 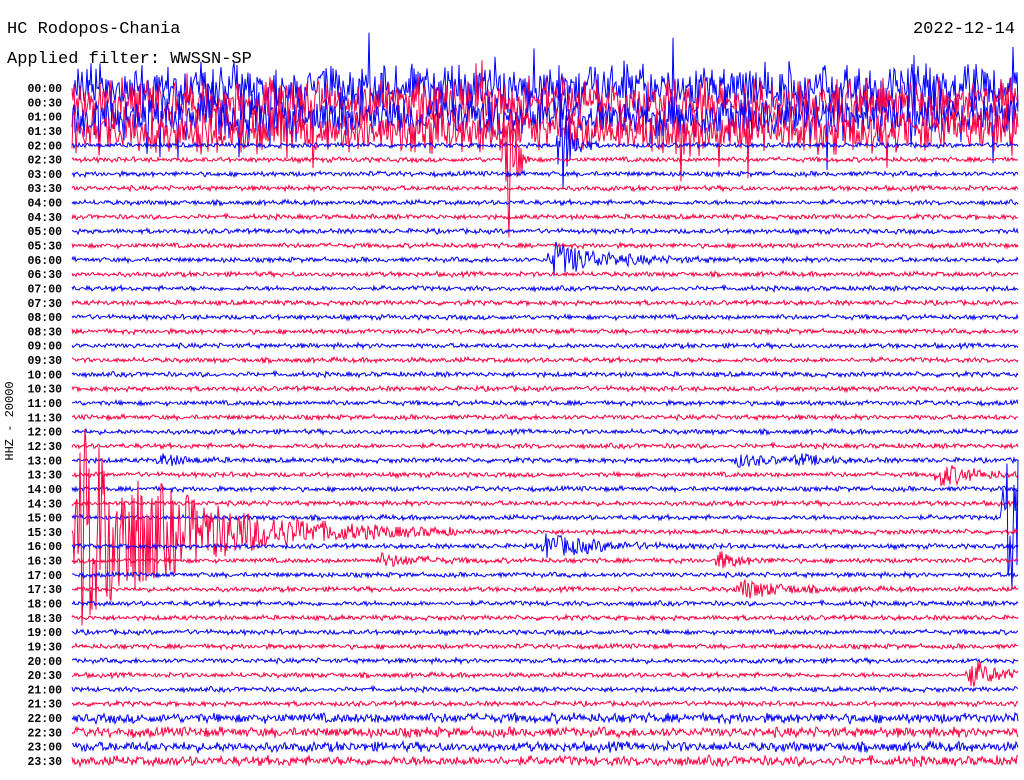 I want to click on row-time-label: 21:00, so click(x=44, y=690).